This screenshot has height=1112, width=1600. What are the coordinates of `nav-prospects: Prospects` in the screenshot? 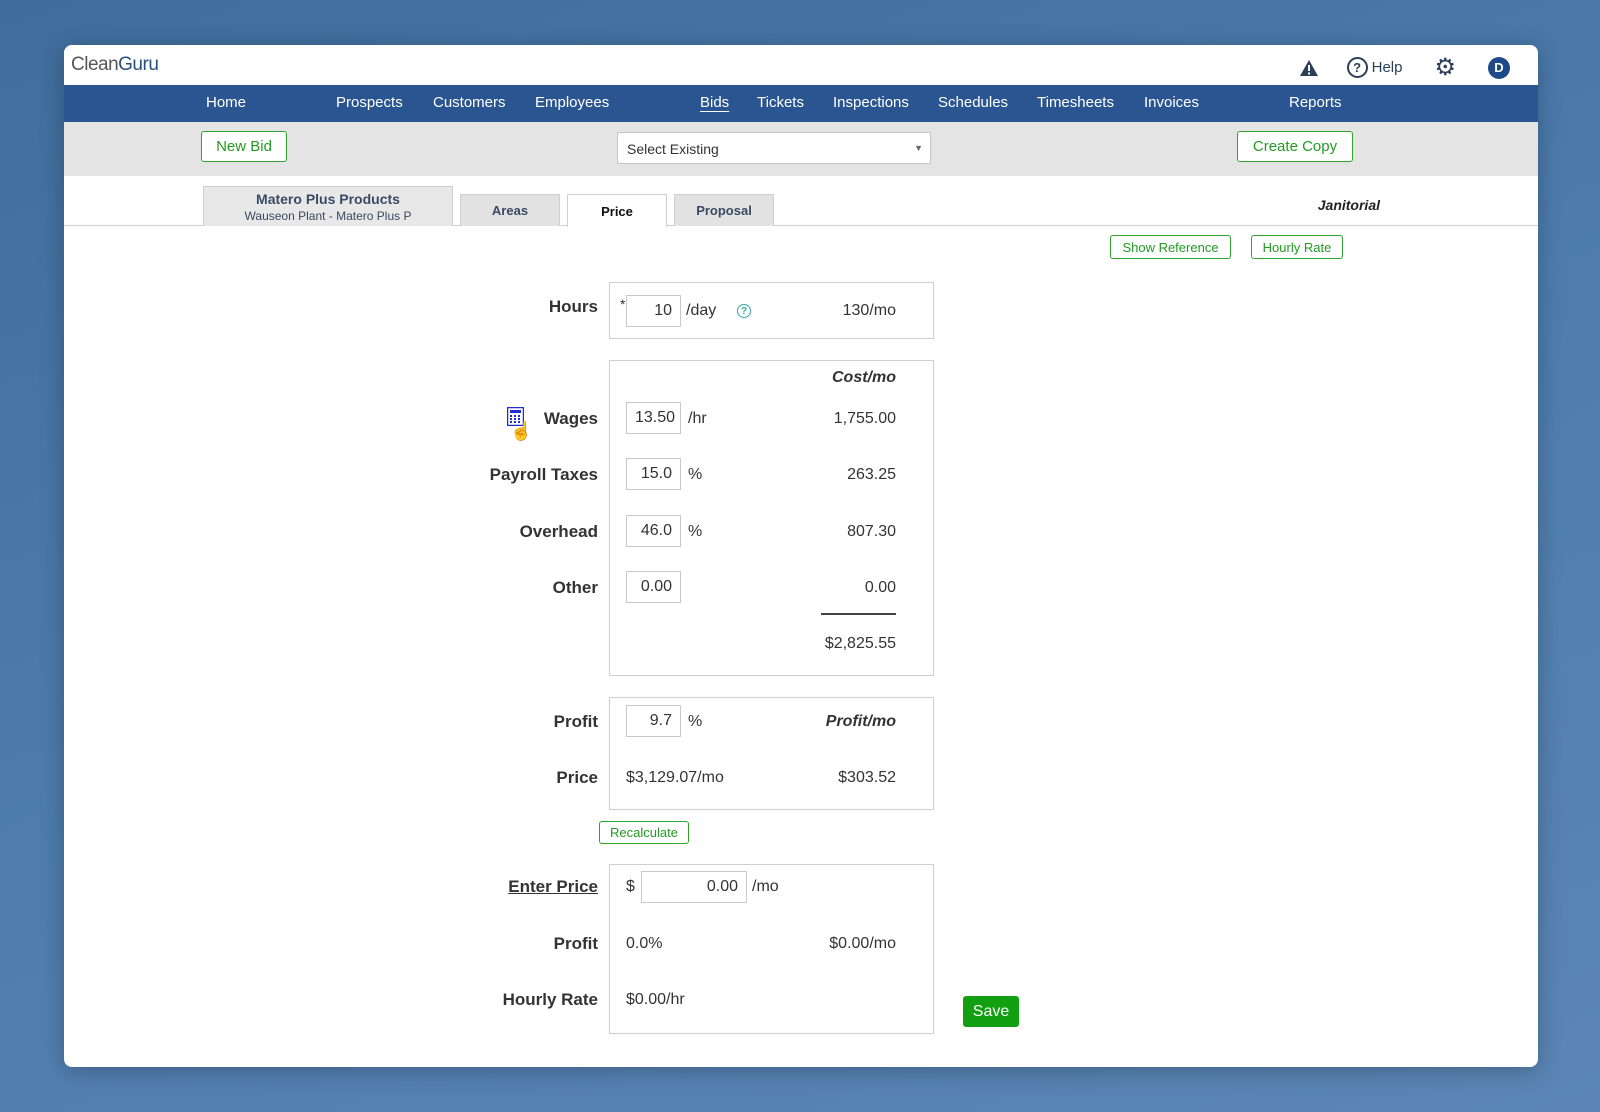 It's located at (369, 102).